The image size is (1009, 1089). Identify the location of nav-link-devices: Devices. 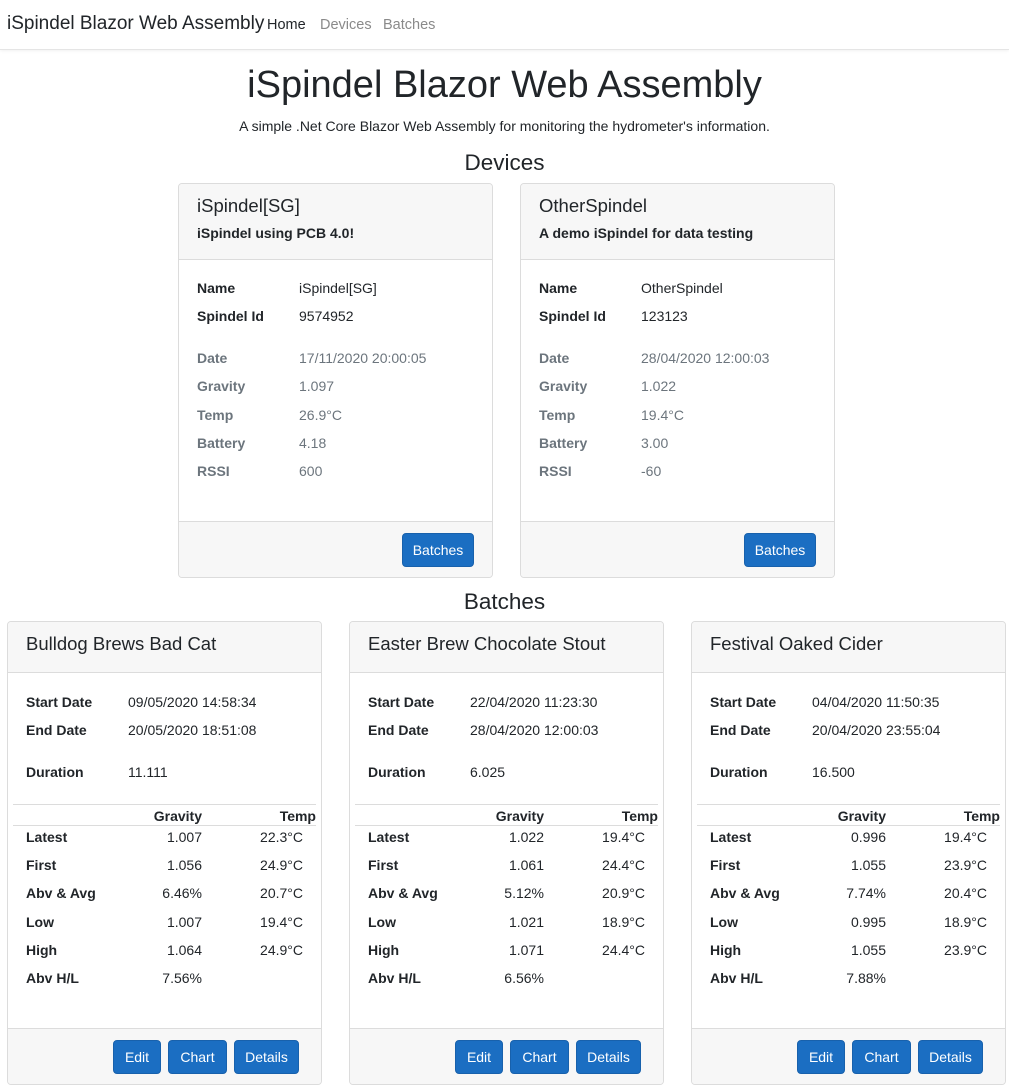
(346, 25).